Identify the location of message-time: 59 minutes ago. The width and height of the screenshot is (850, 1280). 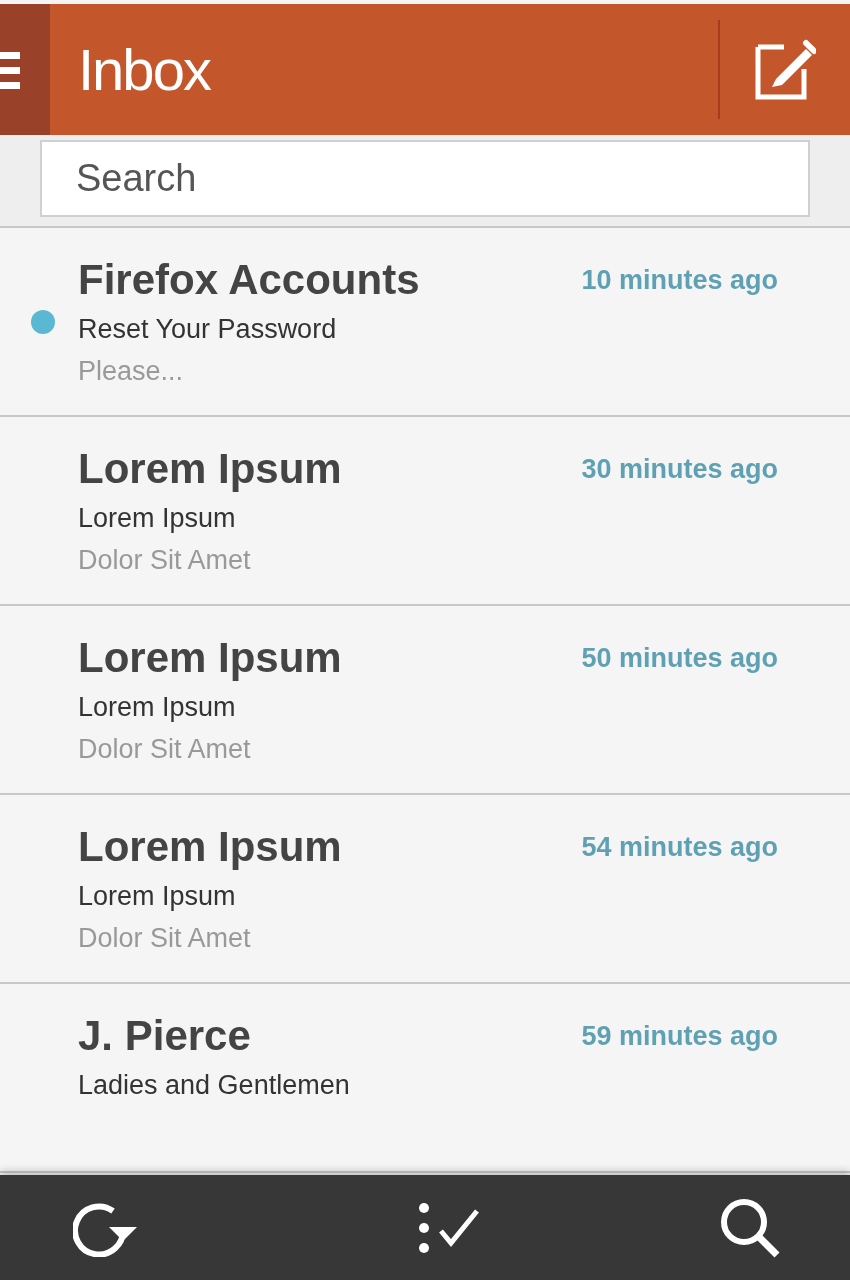
(679, 1036).